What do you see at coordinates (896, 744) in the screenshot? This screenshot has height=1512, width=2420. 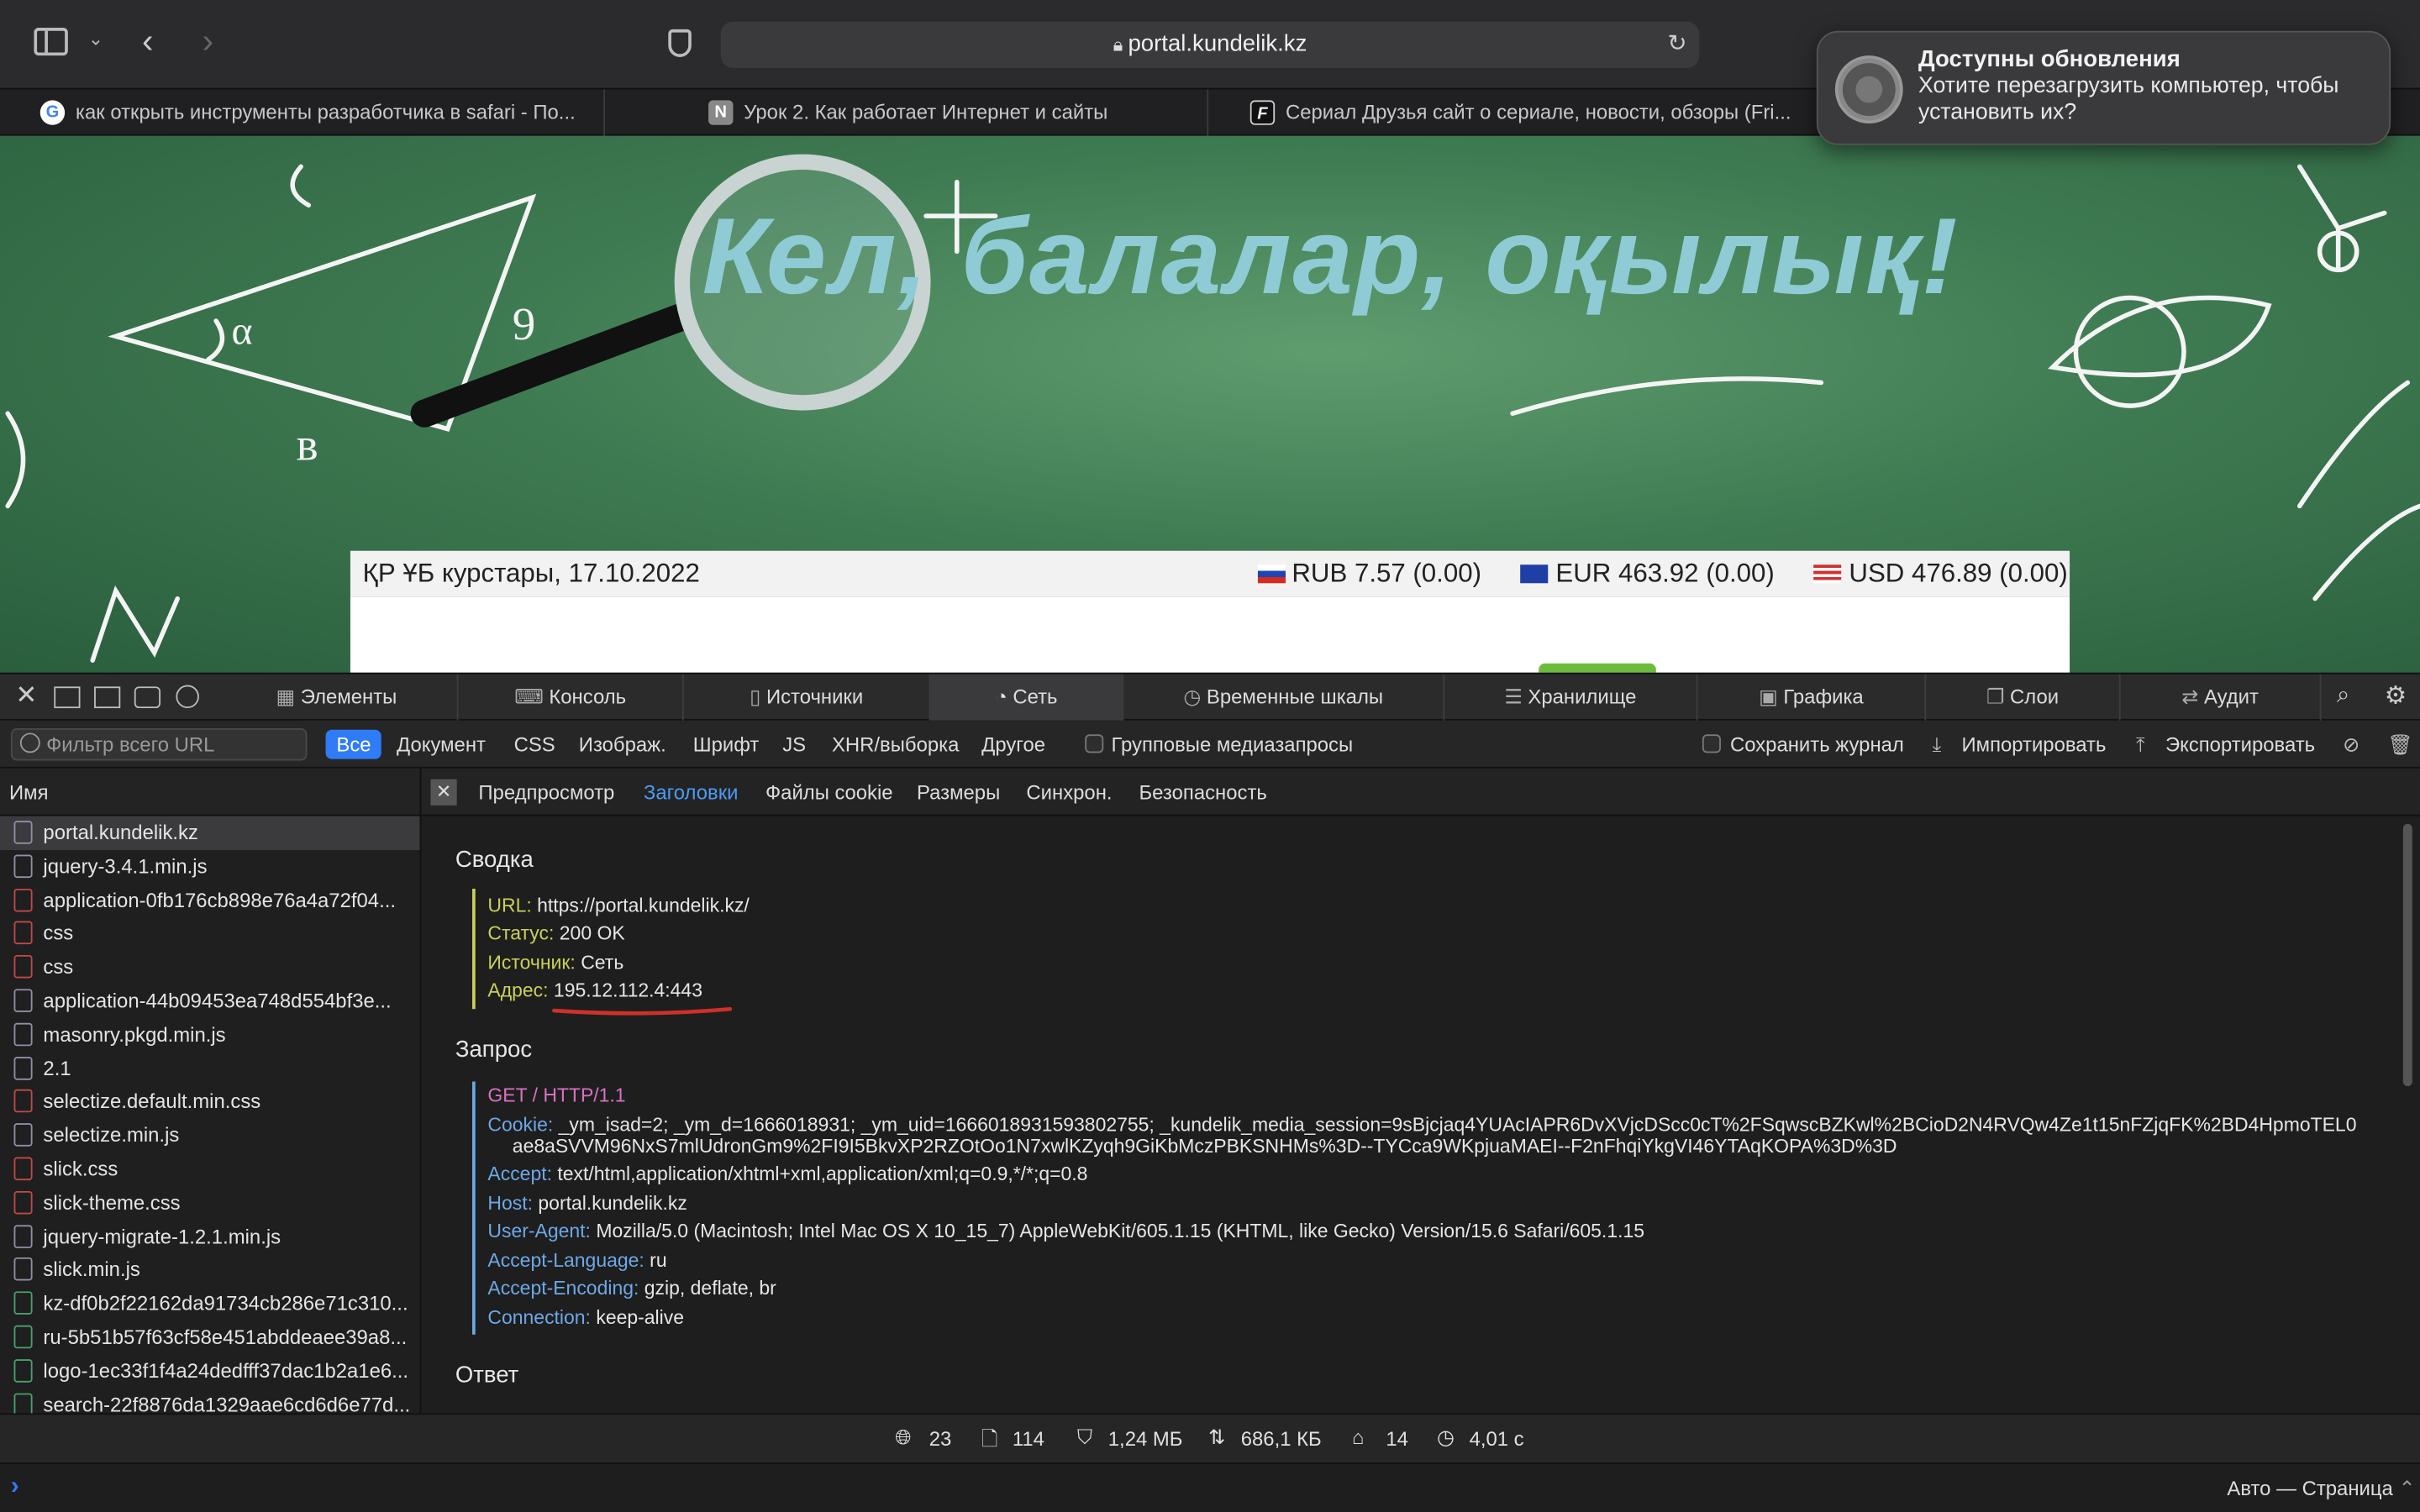 I see `type-xhr: XHR/выборка` at bounding box center [896, 744].